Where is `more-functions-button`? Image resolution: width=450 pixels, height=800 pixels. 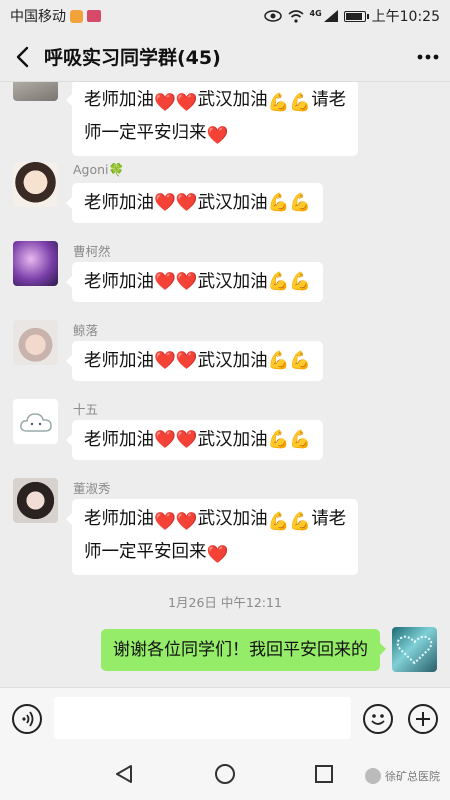 more-functions-button is located at coordinates (423, 719).